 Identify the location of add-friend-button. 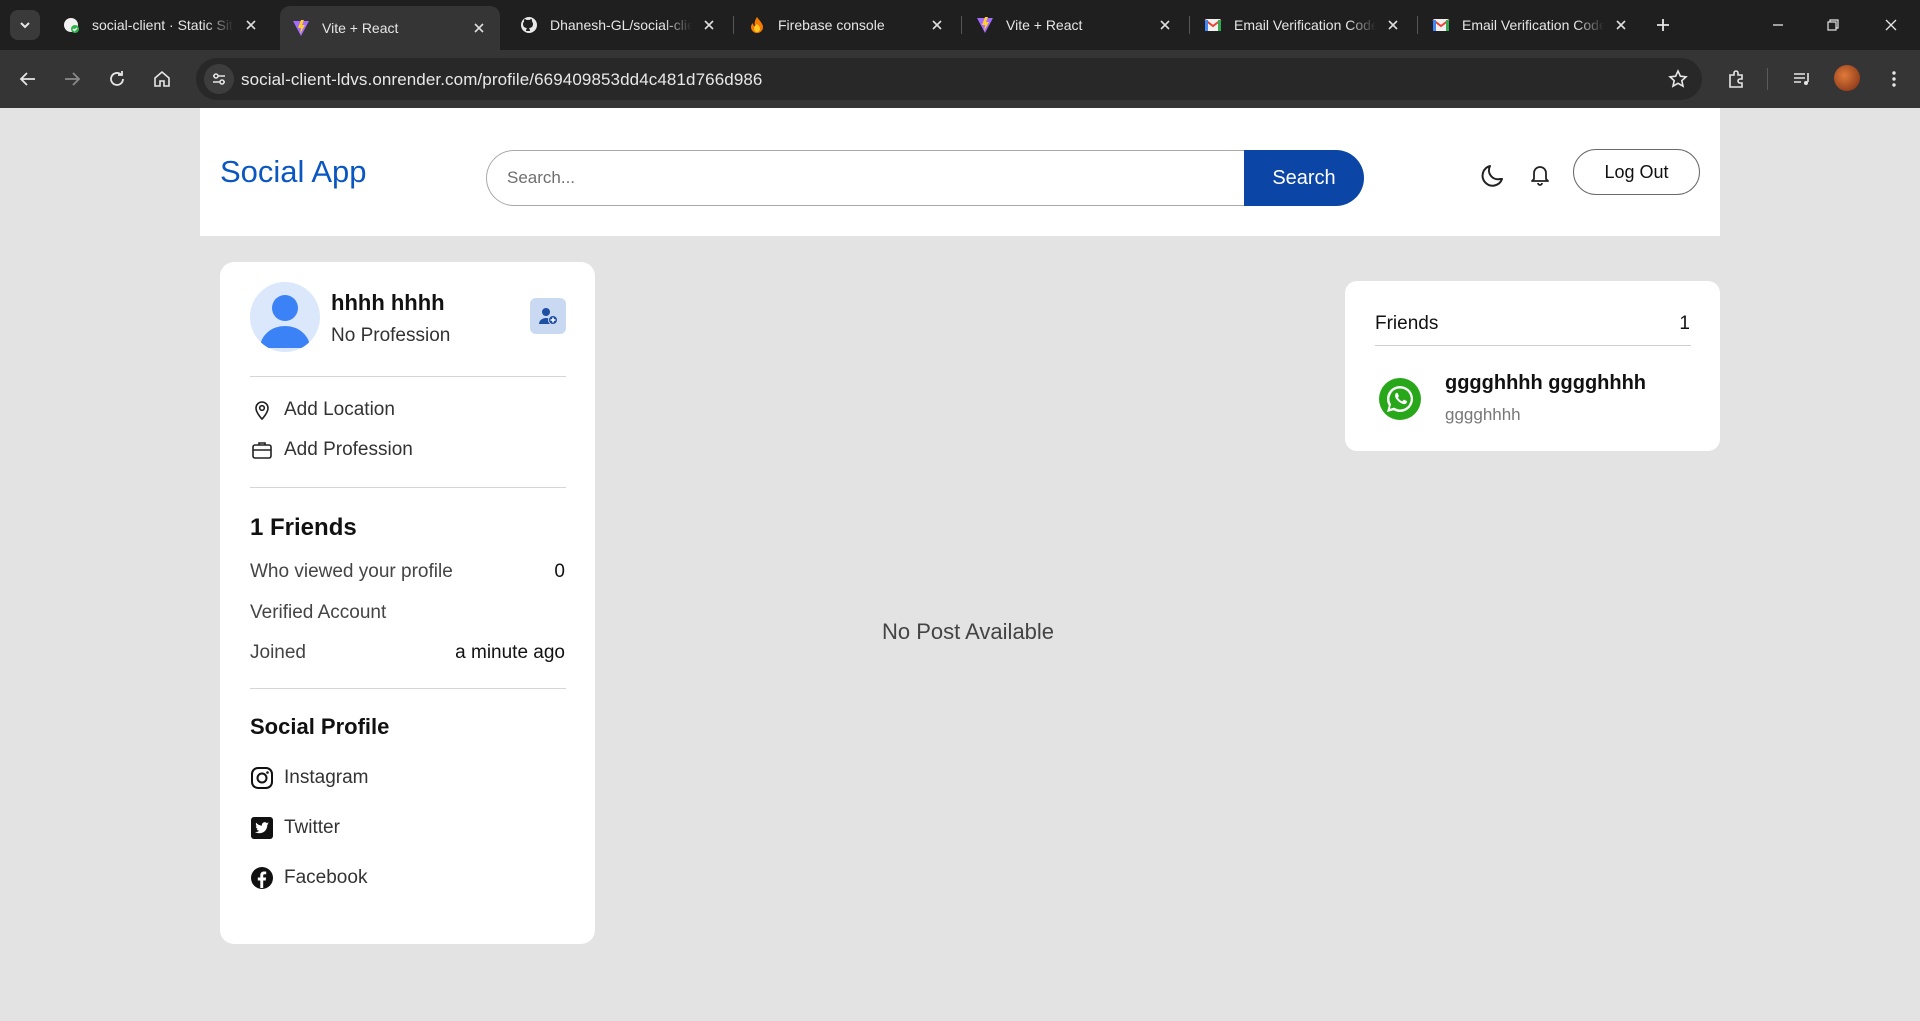
(548, 316).